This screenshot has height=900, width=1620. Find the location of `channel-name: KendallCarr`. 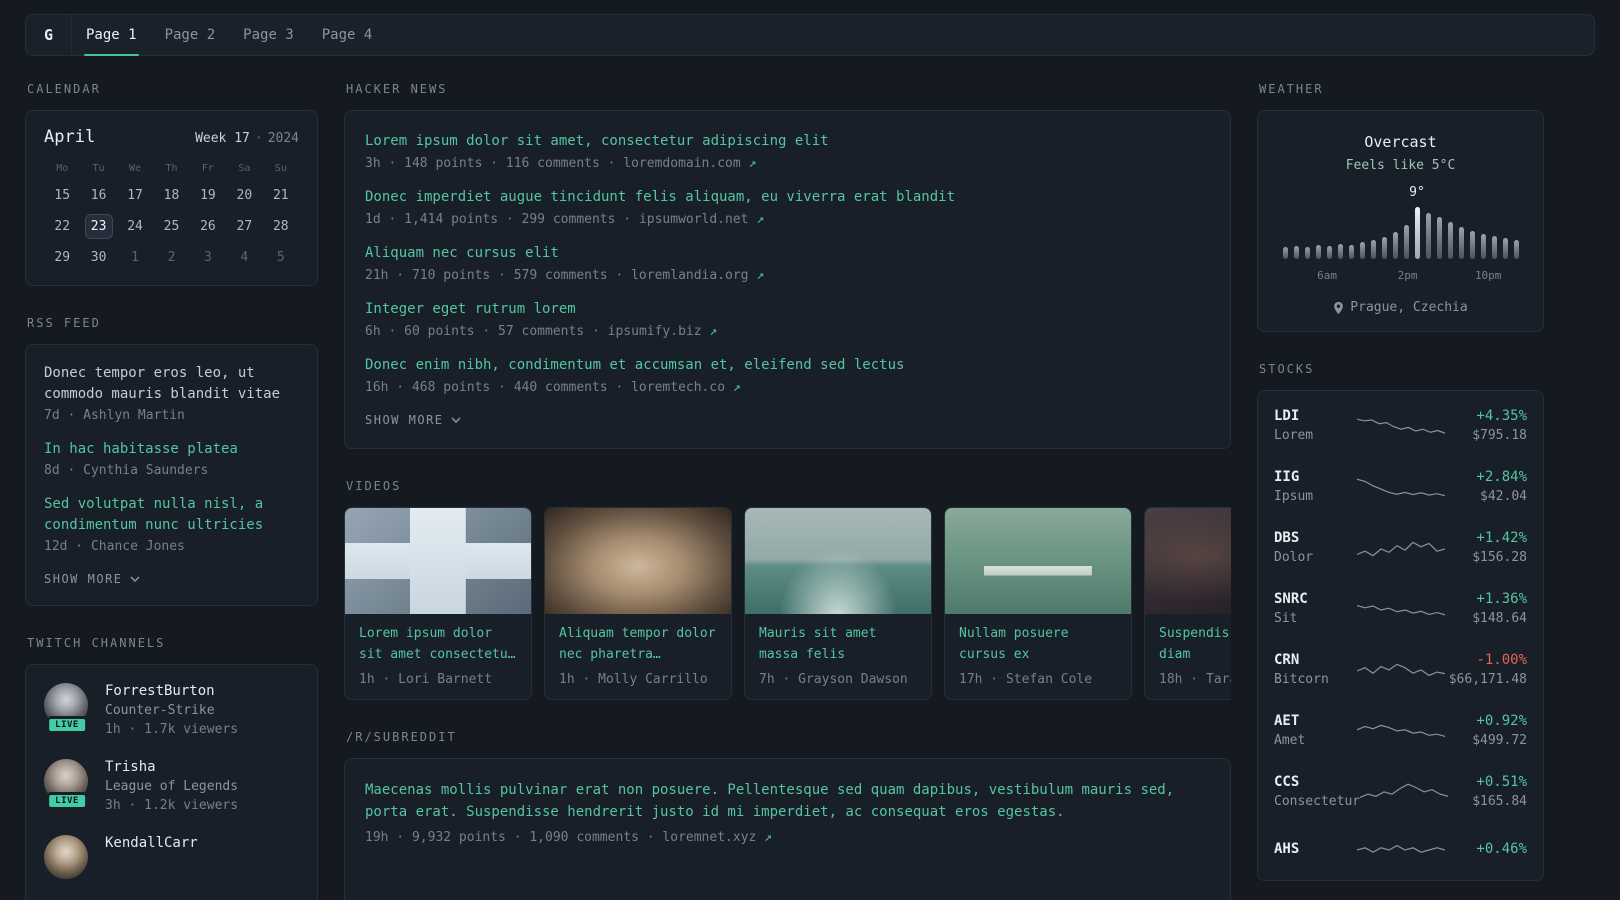

channel-name: KendallCarr is located at coordinates (151, 843).